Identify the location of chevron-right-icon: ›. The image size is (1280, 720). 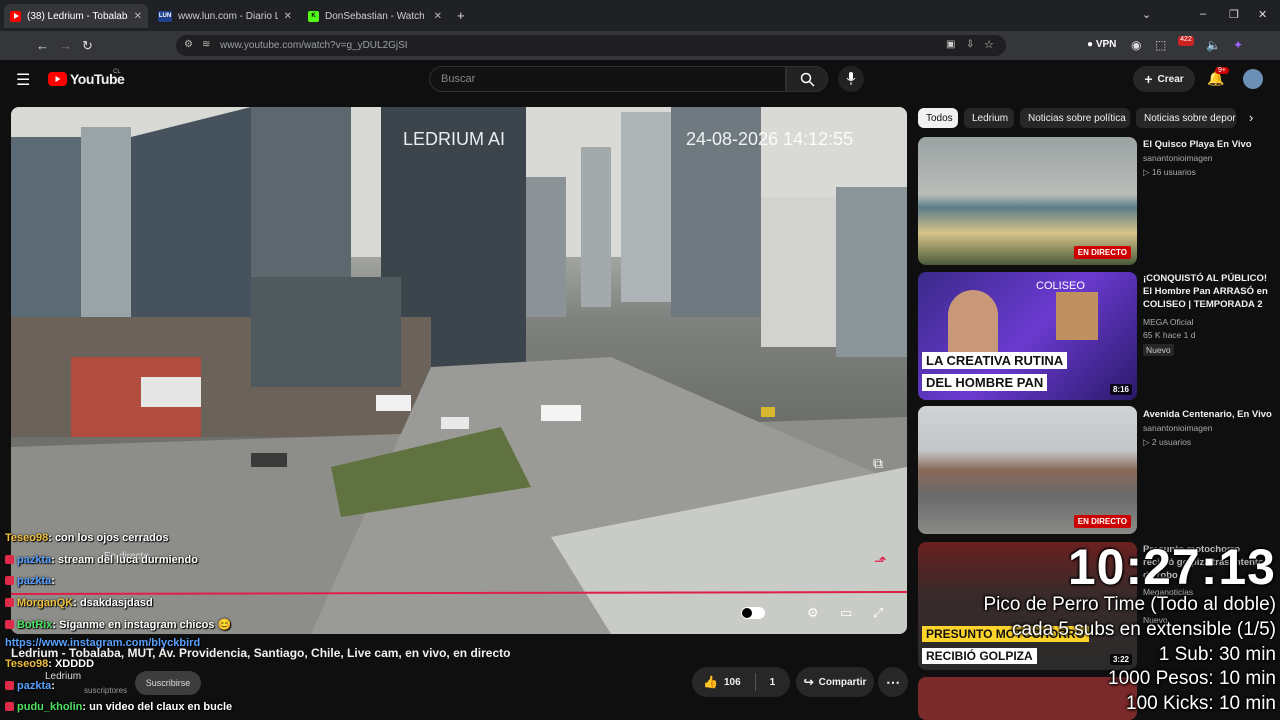
(1251, 117).